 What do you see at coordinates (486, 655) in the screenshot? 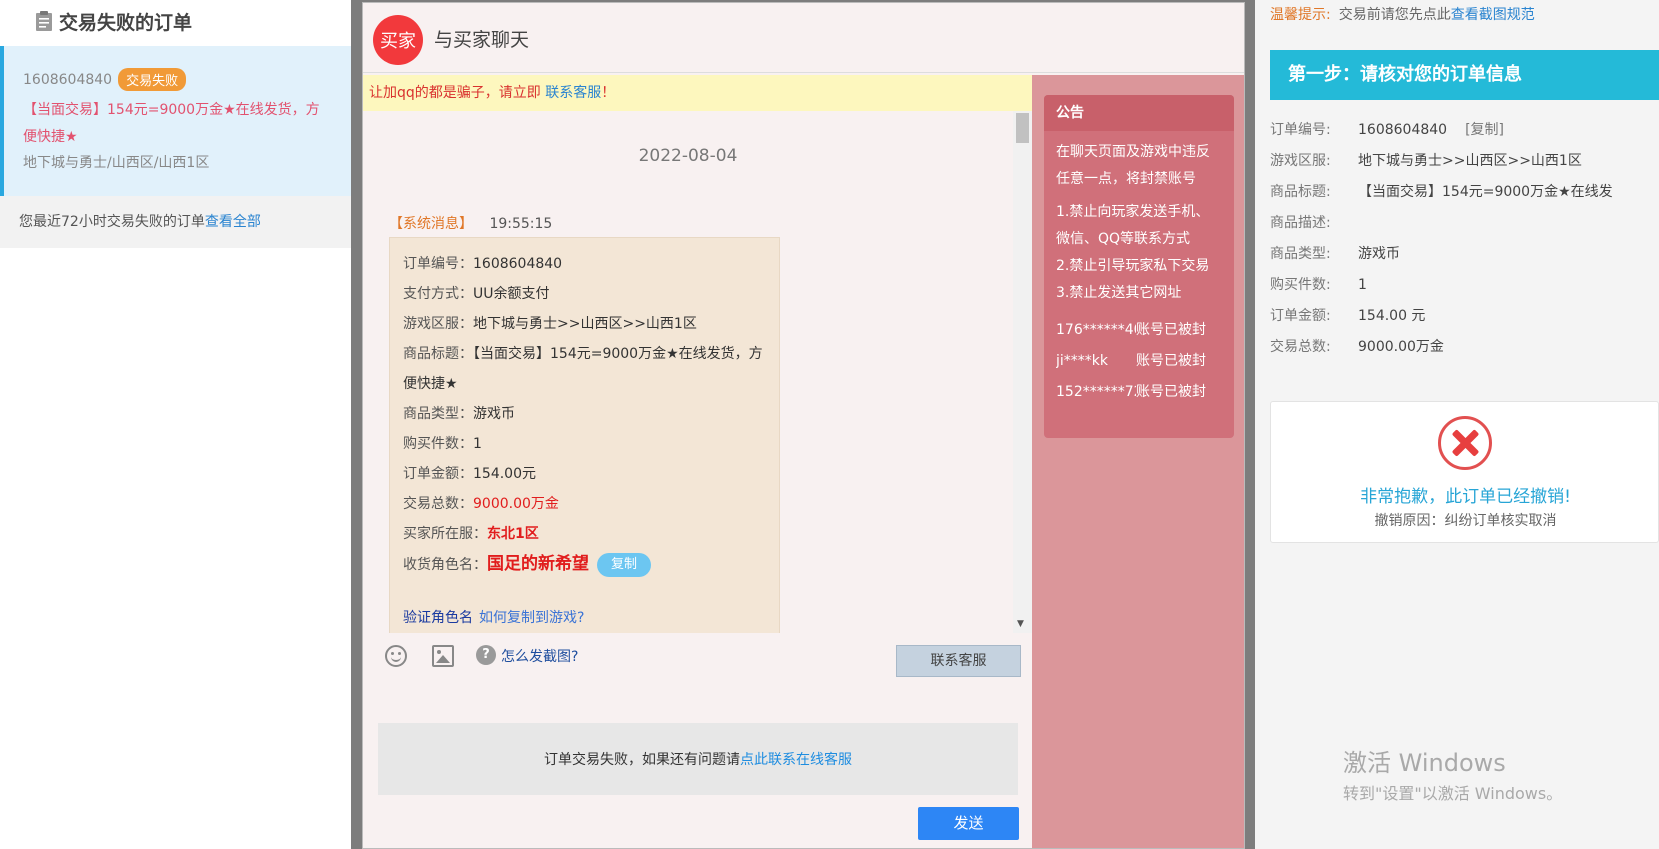
I see `help-icon: ?` at bounding box center [486, 655].